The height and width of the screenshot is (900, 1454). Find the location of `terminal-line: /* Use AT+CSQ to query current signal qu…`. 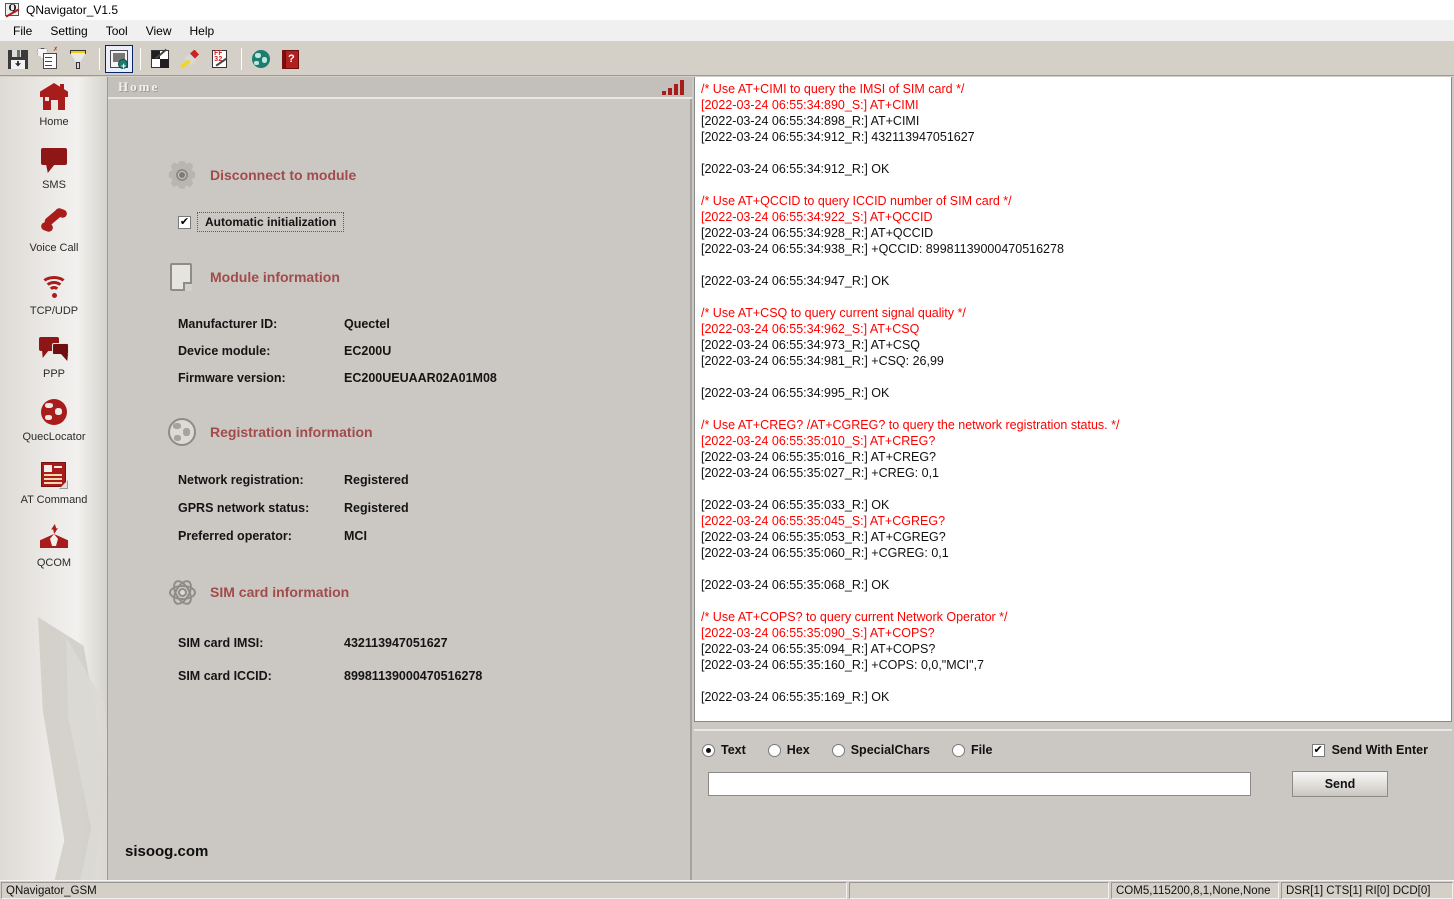

terminal-line: /* Use AT+CSQ to query current signal qu… is located at coordinates (833, 313).